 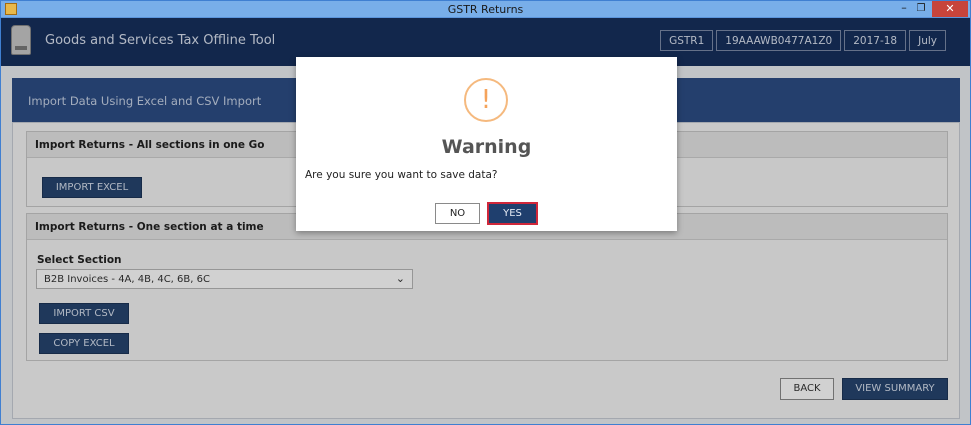 What do you see at coordinates (950, 9) in the screenshot?
I see `close-button: ✕` at bounding box center [950, 9].